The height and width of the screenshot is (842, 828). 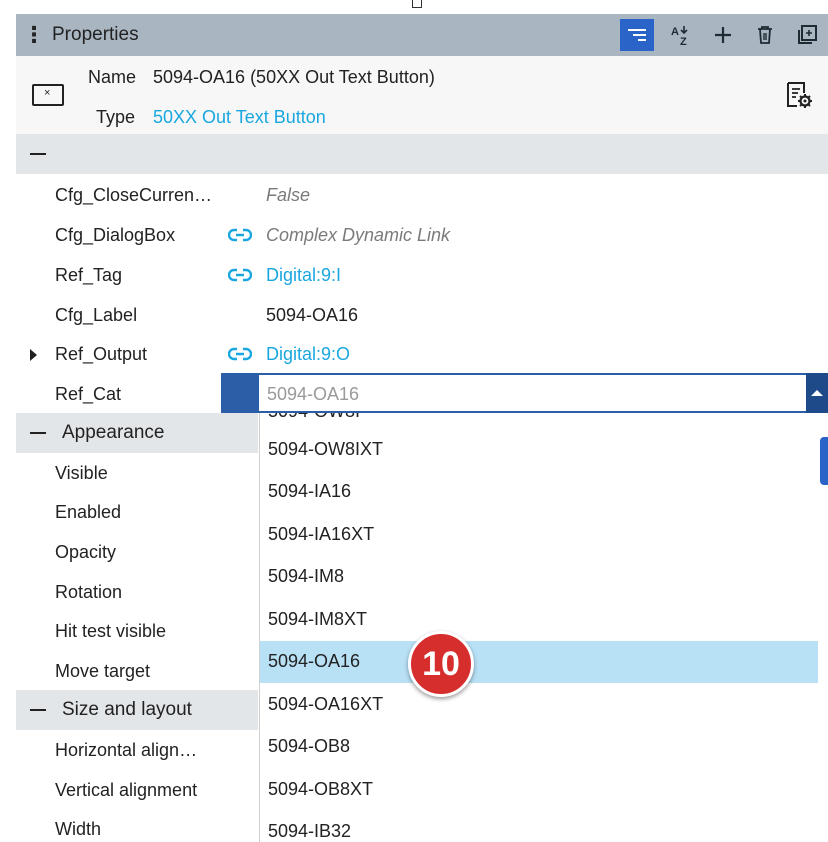 I want to click on name-value: 5094-OA16 (50XX Out Text Button), so click(x=294, y=77).